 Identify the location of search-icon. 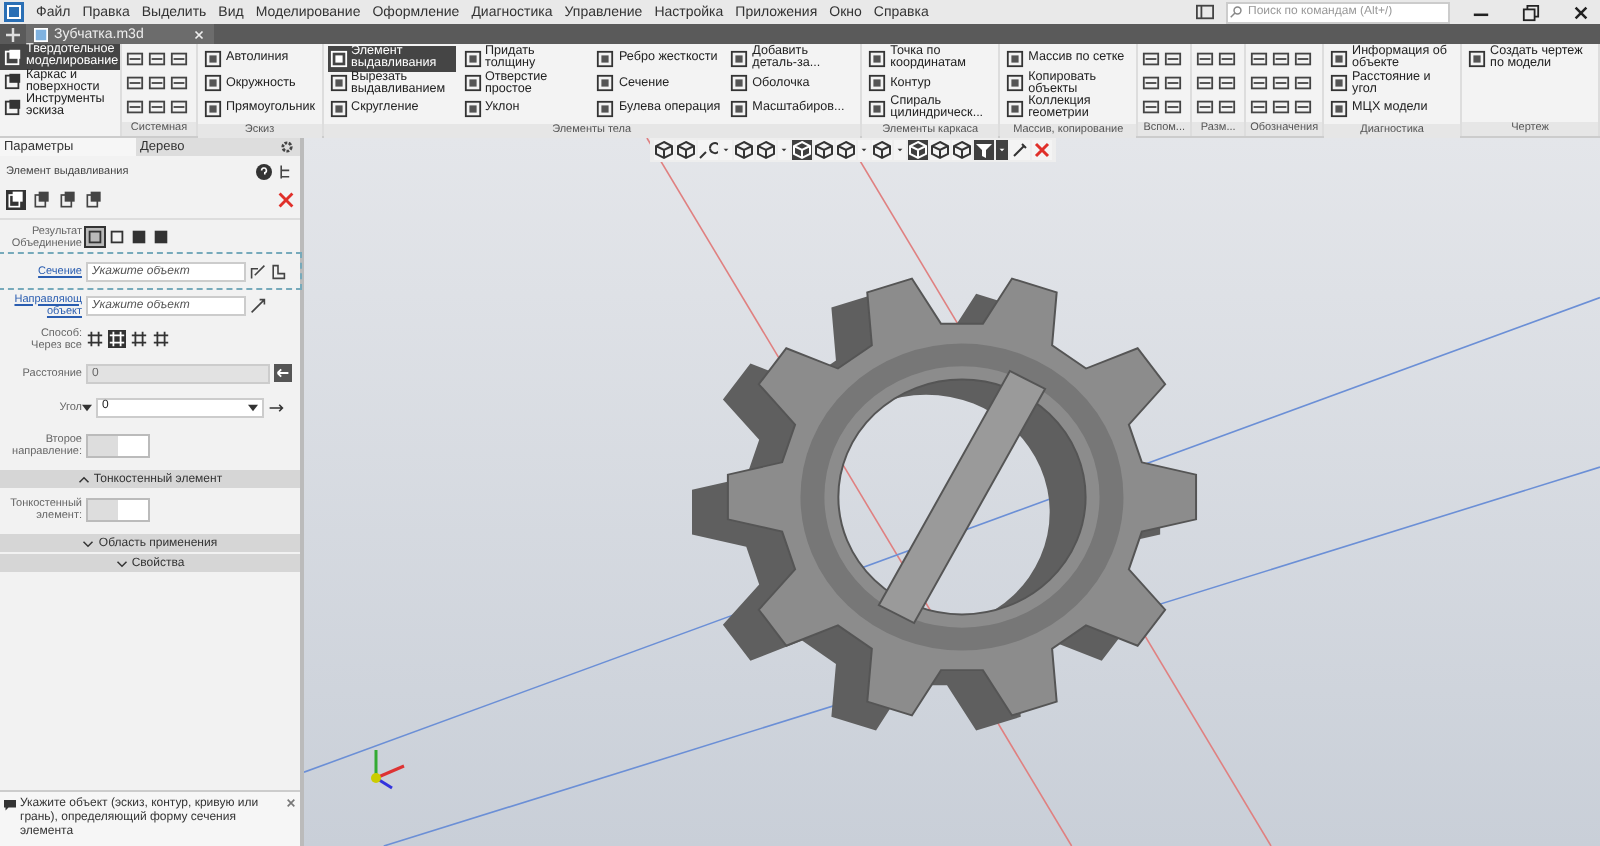
(1236, 12).